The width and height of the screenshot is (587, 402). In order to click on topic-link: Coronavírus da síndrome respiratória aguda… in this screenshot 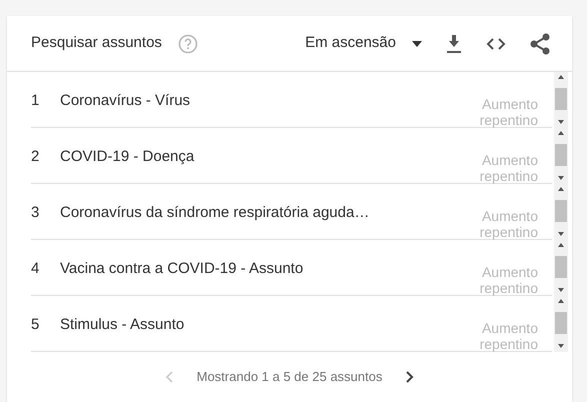, I will do `click(264, 211)`.